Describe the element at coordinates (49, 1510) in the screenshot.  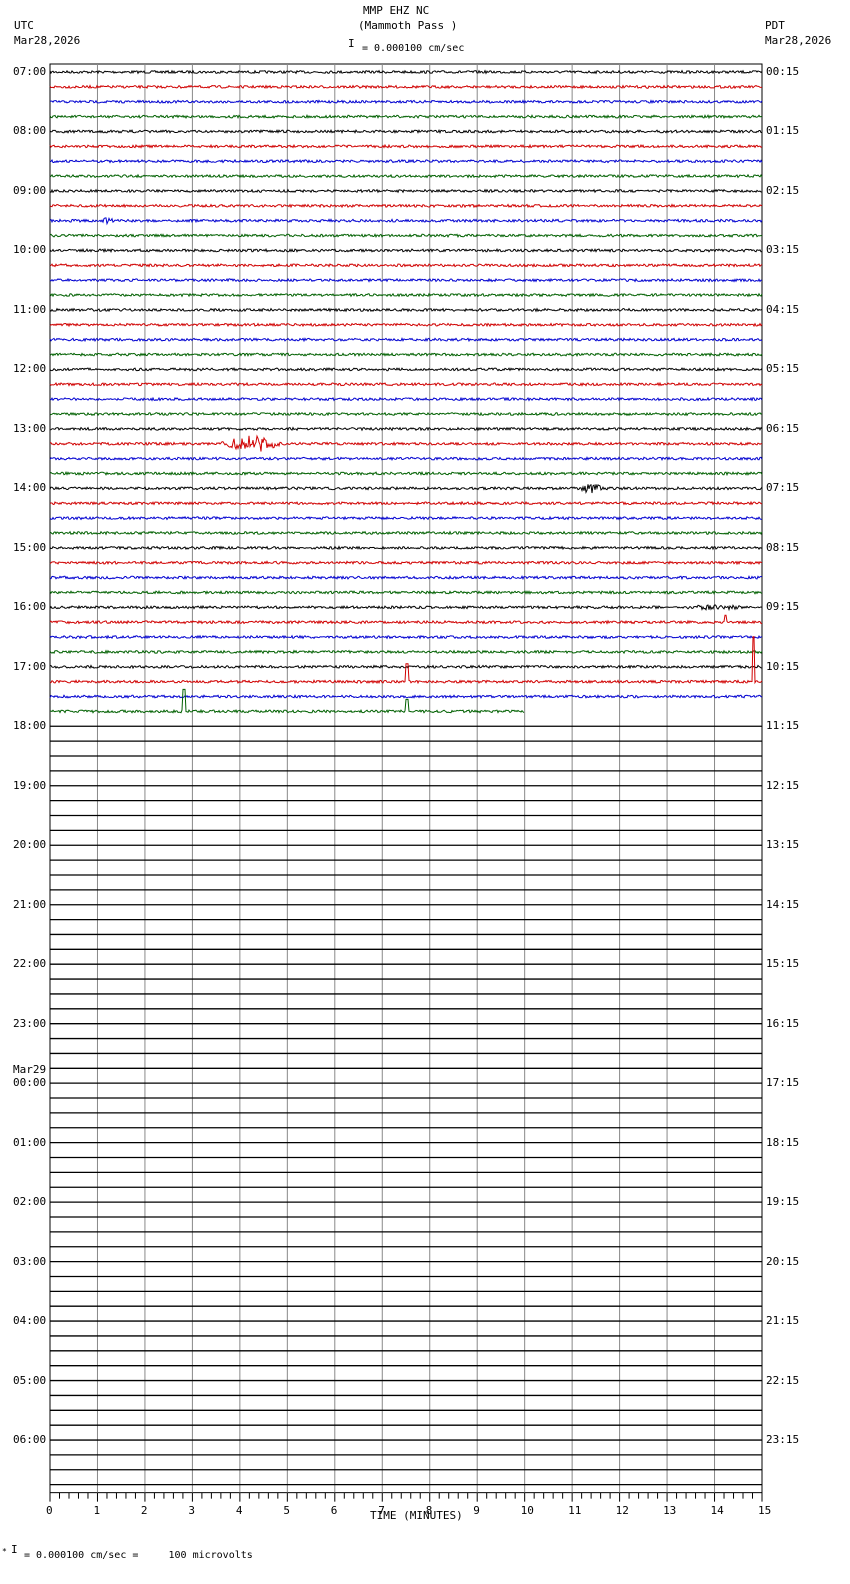
I see `x-tick-label: 0` at that location.